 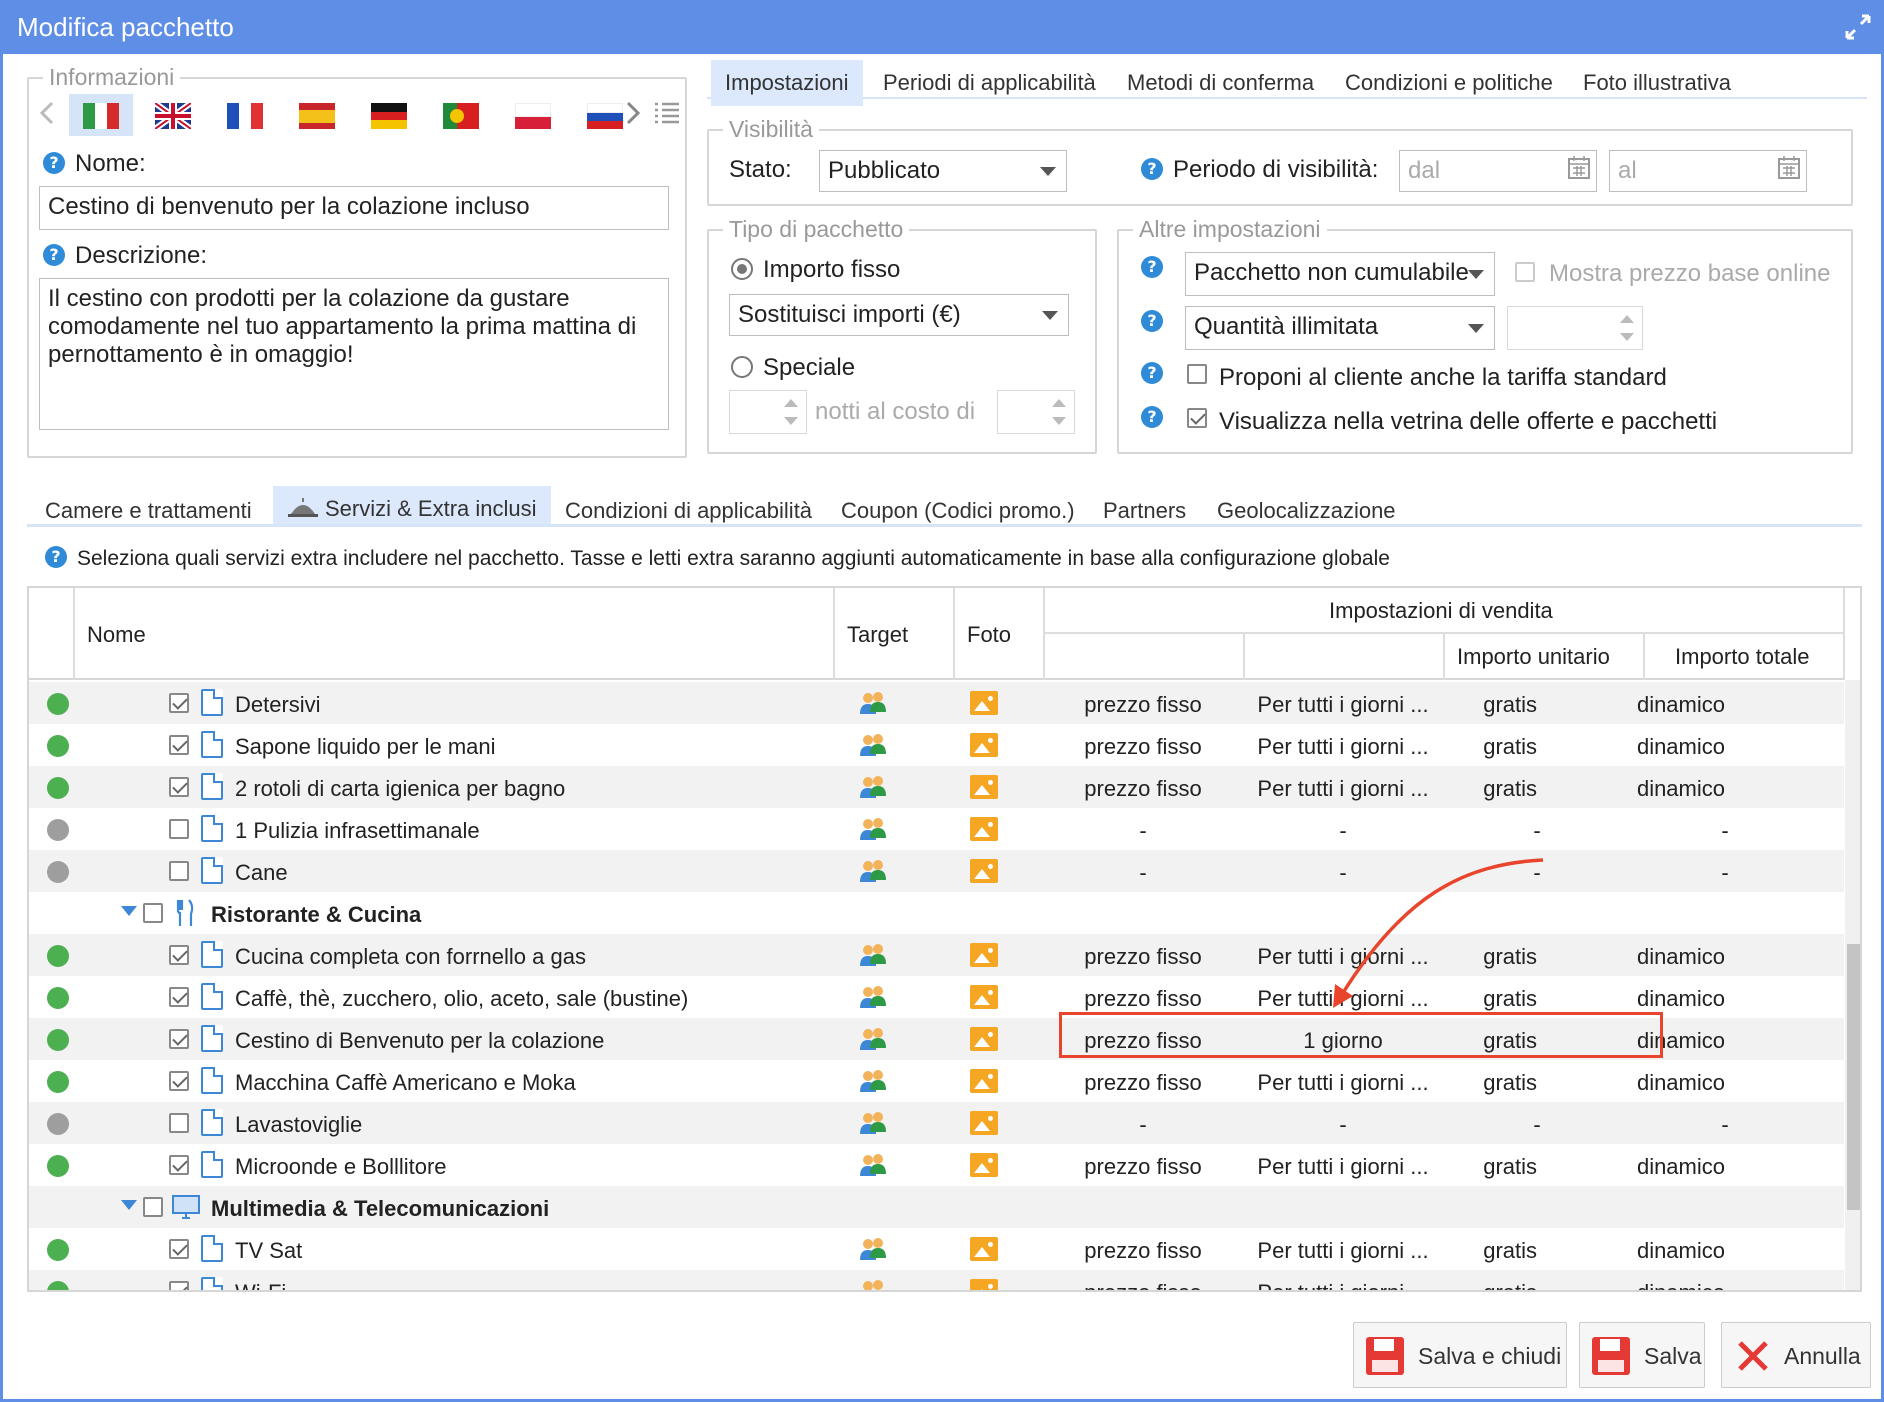 I want to click on tab-periodi: Periodi di applicabilità, so click(x=989, y=83).